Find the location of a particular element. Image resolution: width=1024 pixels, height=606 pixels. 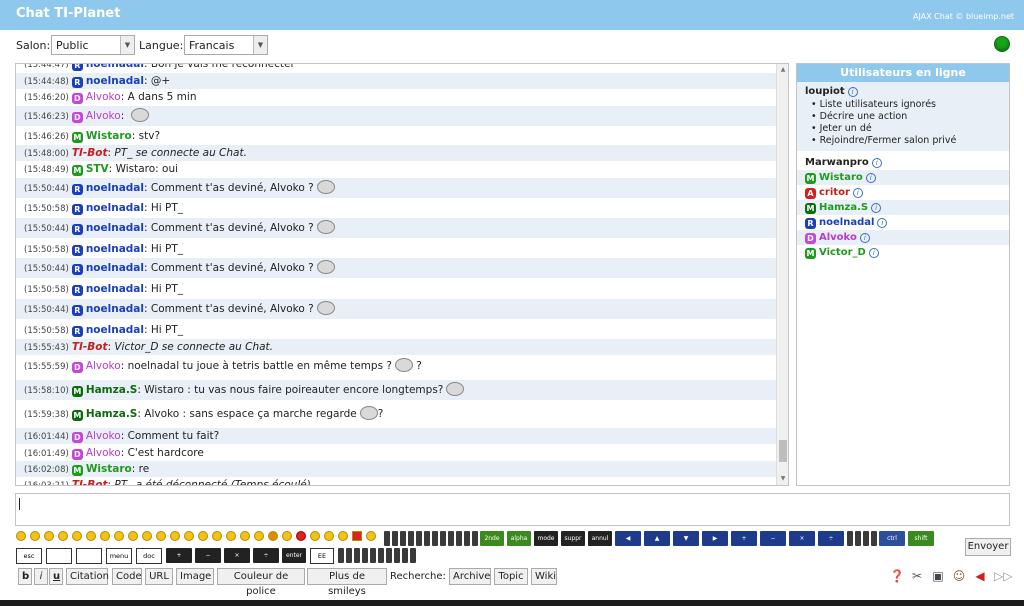

online-user-row: M Victor_D i is located at coordinates (903, 252).